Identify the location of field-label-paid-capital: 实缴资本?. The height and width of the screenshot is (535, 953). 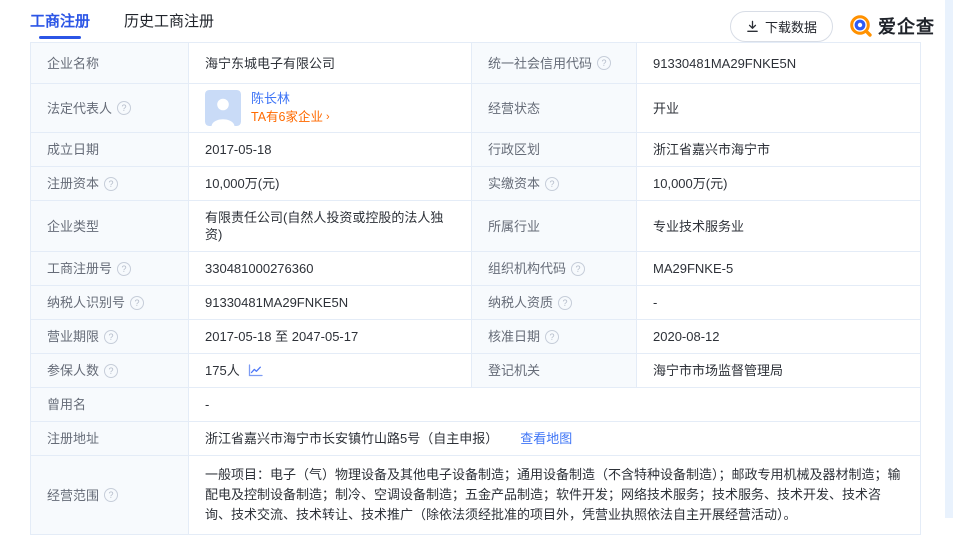
(553, 183).